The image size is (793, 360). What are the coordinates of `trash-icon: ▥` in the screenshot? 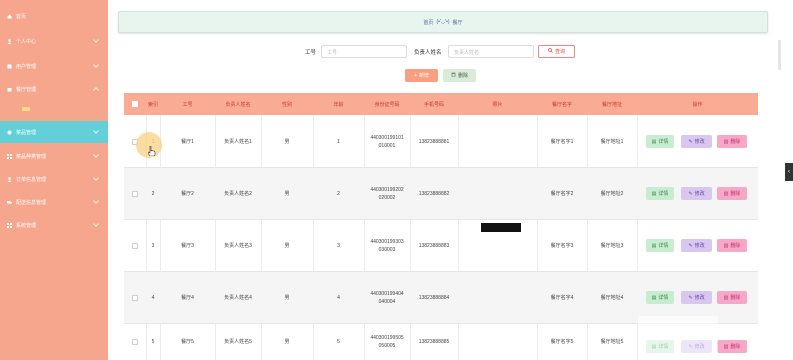 It's located at (726, 193).